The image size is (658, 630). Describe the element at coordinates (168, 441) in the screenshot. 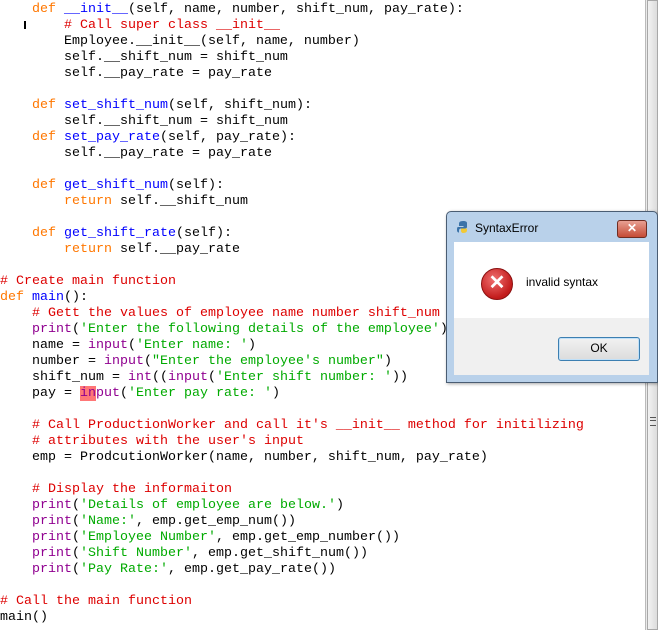

I see `code-token: # attributes with the user's input` at that location.